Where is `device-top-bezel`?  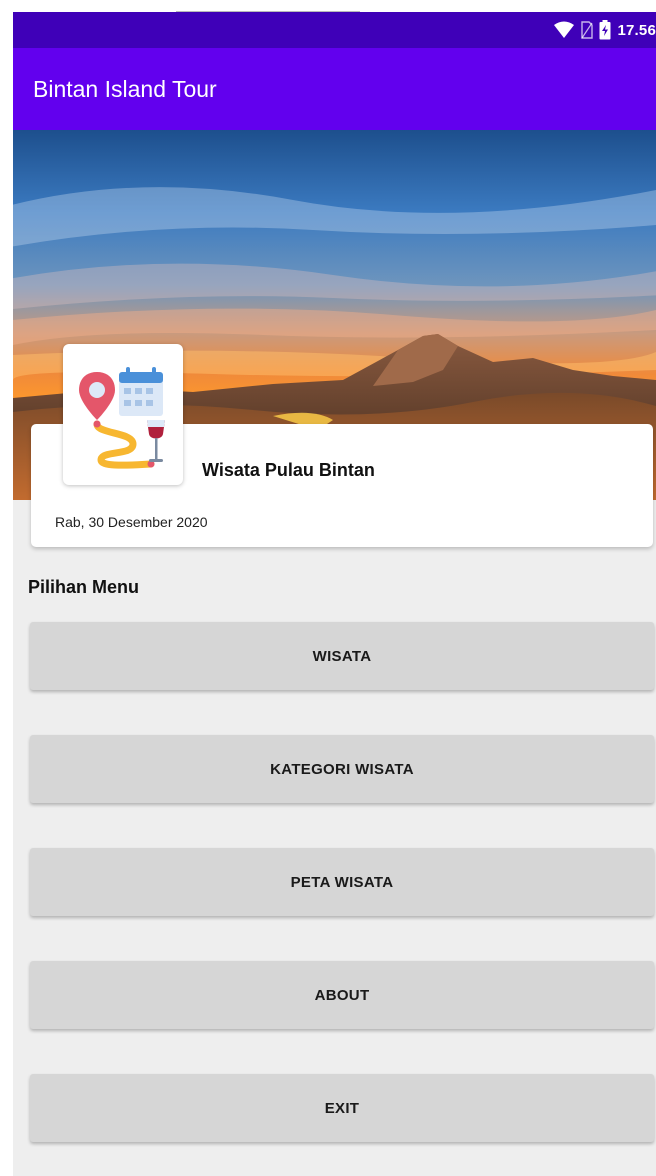
device-top-bezel is located at coordinates (328, 6).